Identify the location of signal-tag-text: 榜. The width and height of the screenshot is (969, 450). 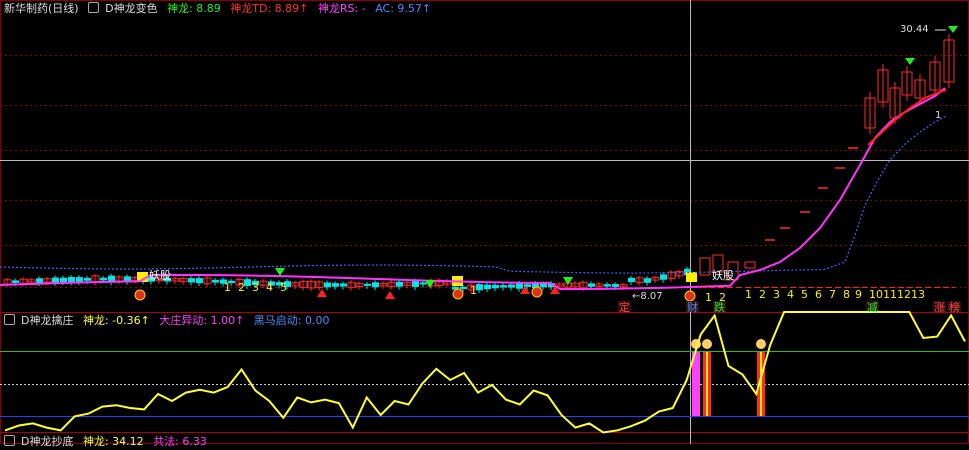
(954, 307).